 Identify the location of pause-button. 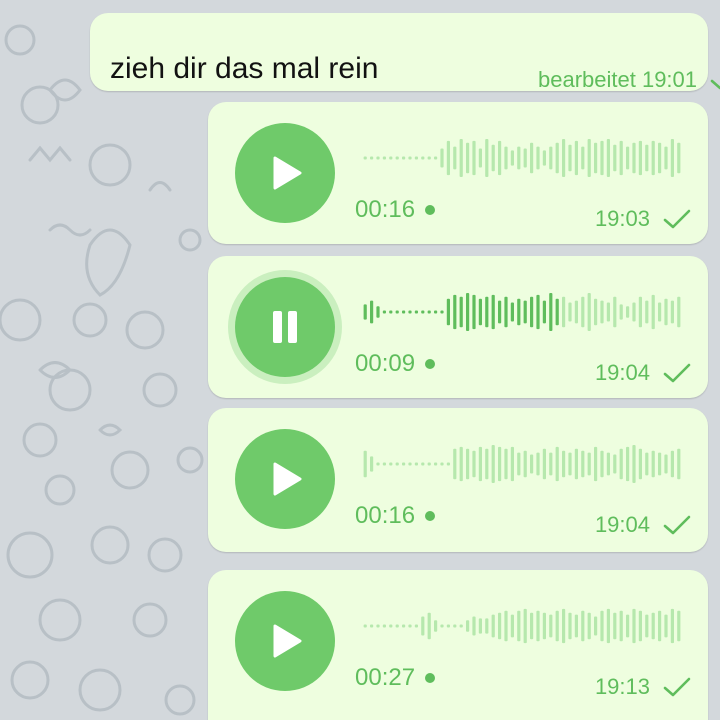
(285, 327).